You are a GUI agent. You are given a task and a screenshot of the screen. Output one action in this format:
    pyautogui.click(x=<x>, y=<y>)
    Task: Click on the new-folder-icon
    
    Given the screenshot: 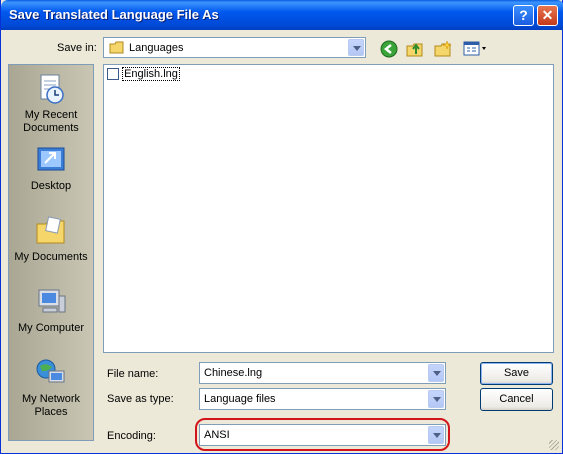 What is the action you would take?
    pyautogui.click(x=443, y=49)
    